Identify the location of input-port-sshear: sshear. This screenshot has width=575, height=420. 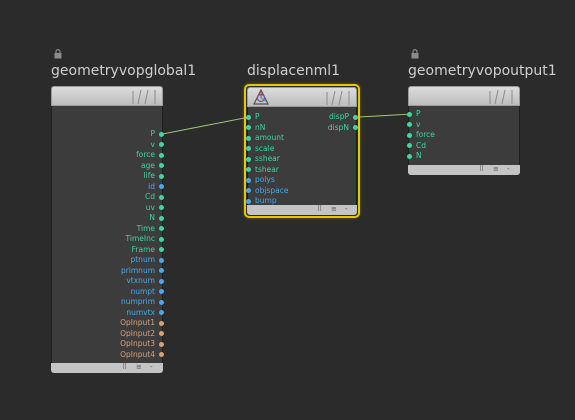
(301, 159).